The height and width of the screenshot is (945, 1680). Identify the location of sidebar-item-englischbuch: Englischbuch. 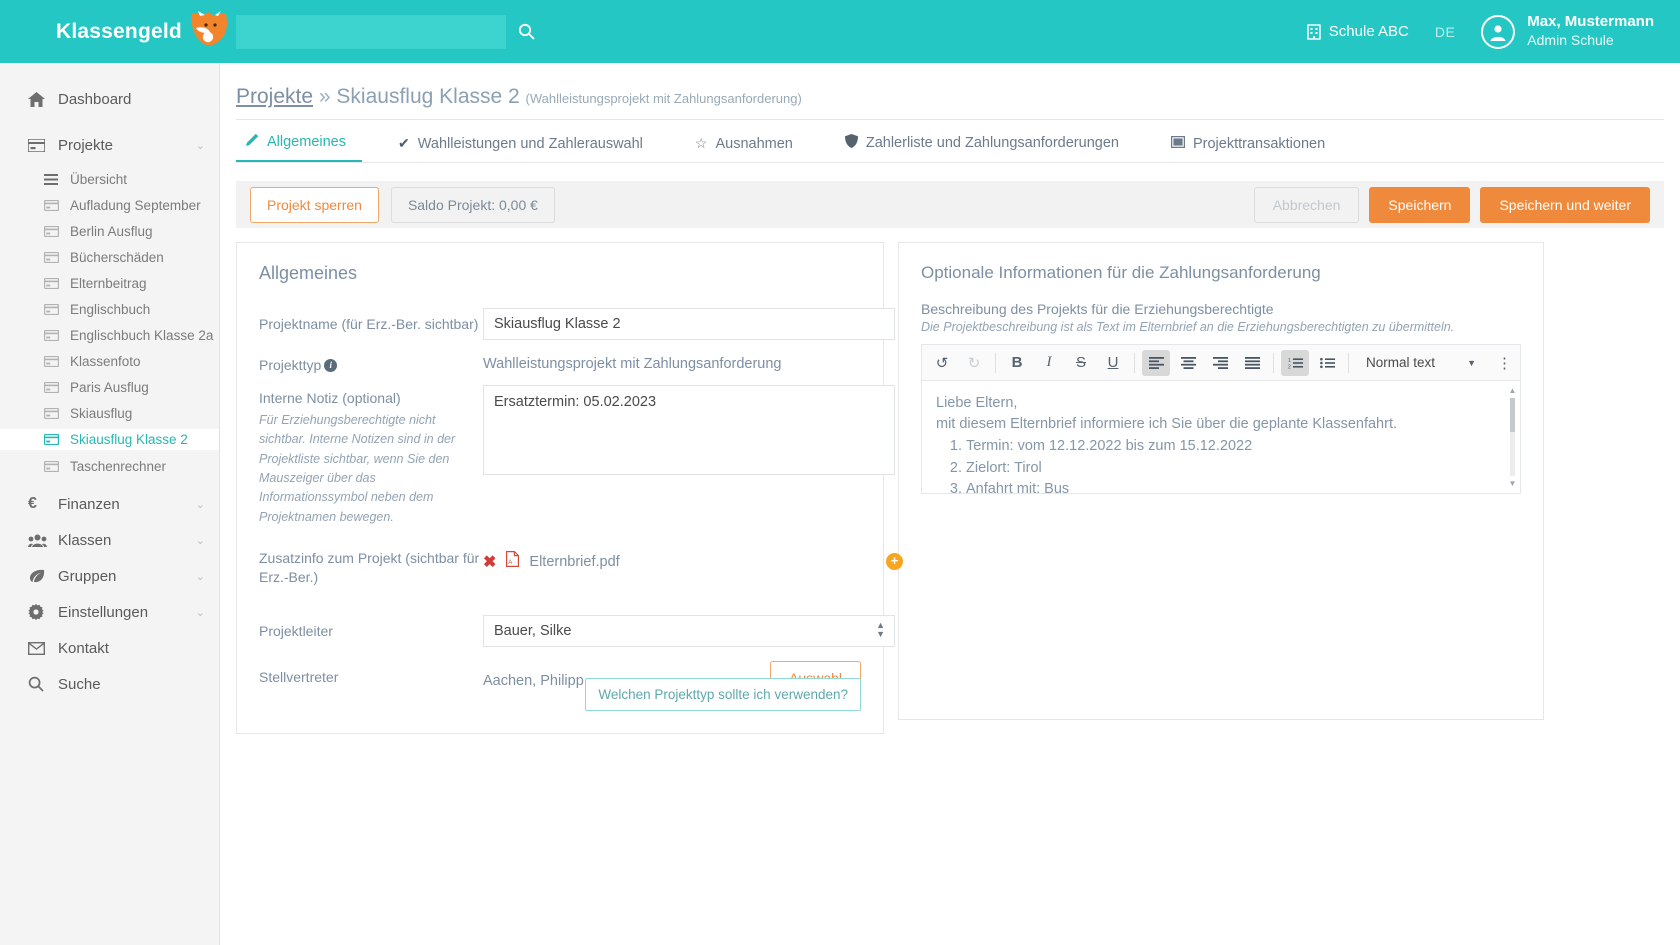
(109, 309).